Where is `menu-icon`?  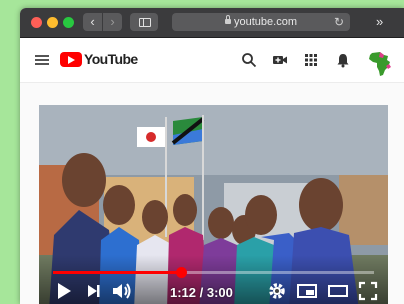 menu-icon is located at coordinates (42, 60).